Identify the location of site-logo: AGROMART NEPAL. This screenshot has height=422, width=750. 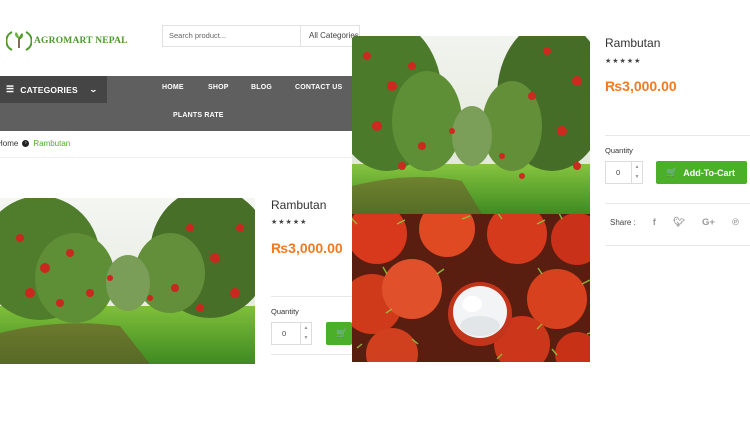
(67, 41).